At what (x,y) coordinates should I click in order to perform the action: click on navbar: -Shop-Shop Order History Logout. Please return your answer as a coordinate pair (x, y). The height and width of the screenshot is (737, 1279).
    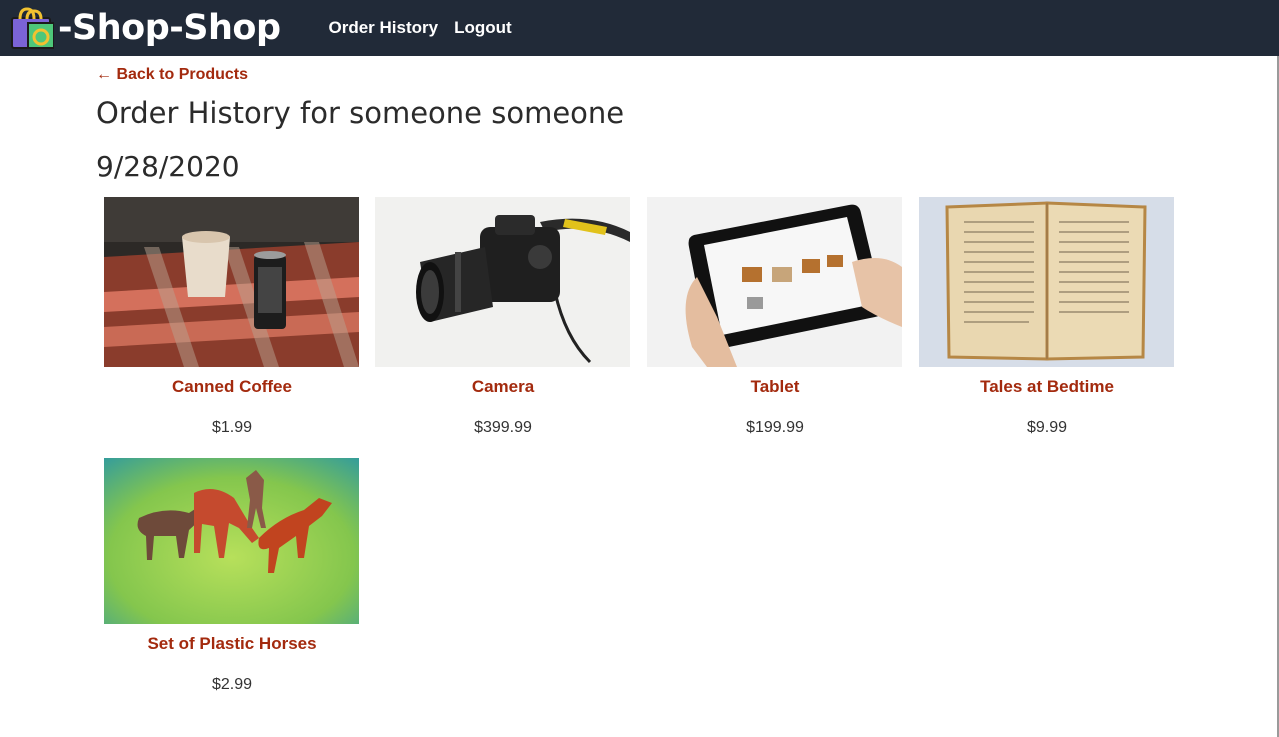
    Looking at the image, I should click on (639, 28).